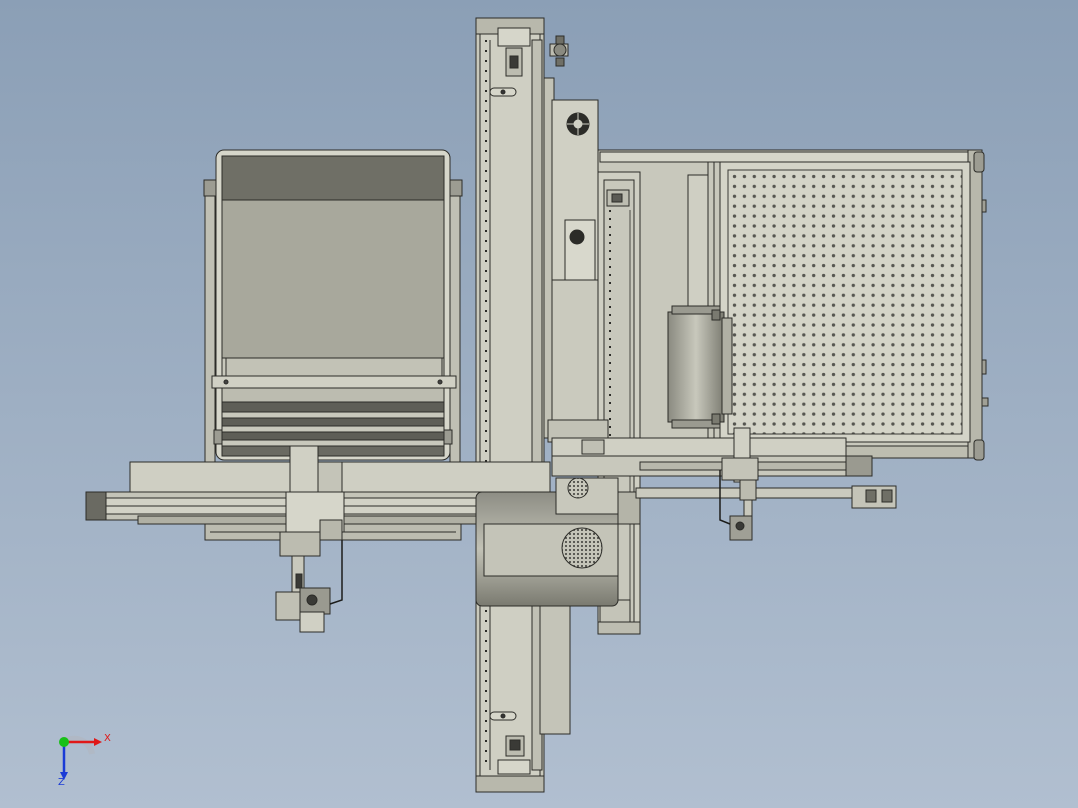 This screenshot has height=808, width=1078. What do you see at coordinates (64, 742) in the screenshot?
I see `y-axis-dot` at bounding box center [64, 742].